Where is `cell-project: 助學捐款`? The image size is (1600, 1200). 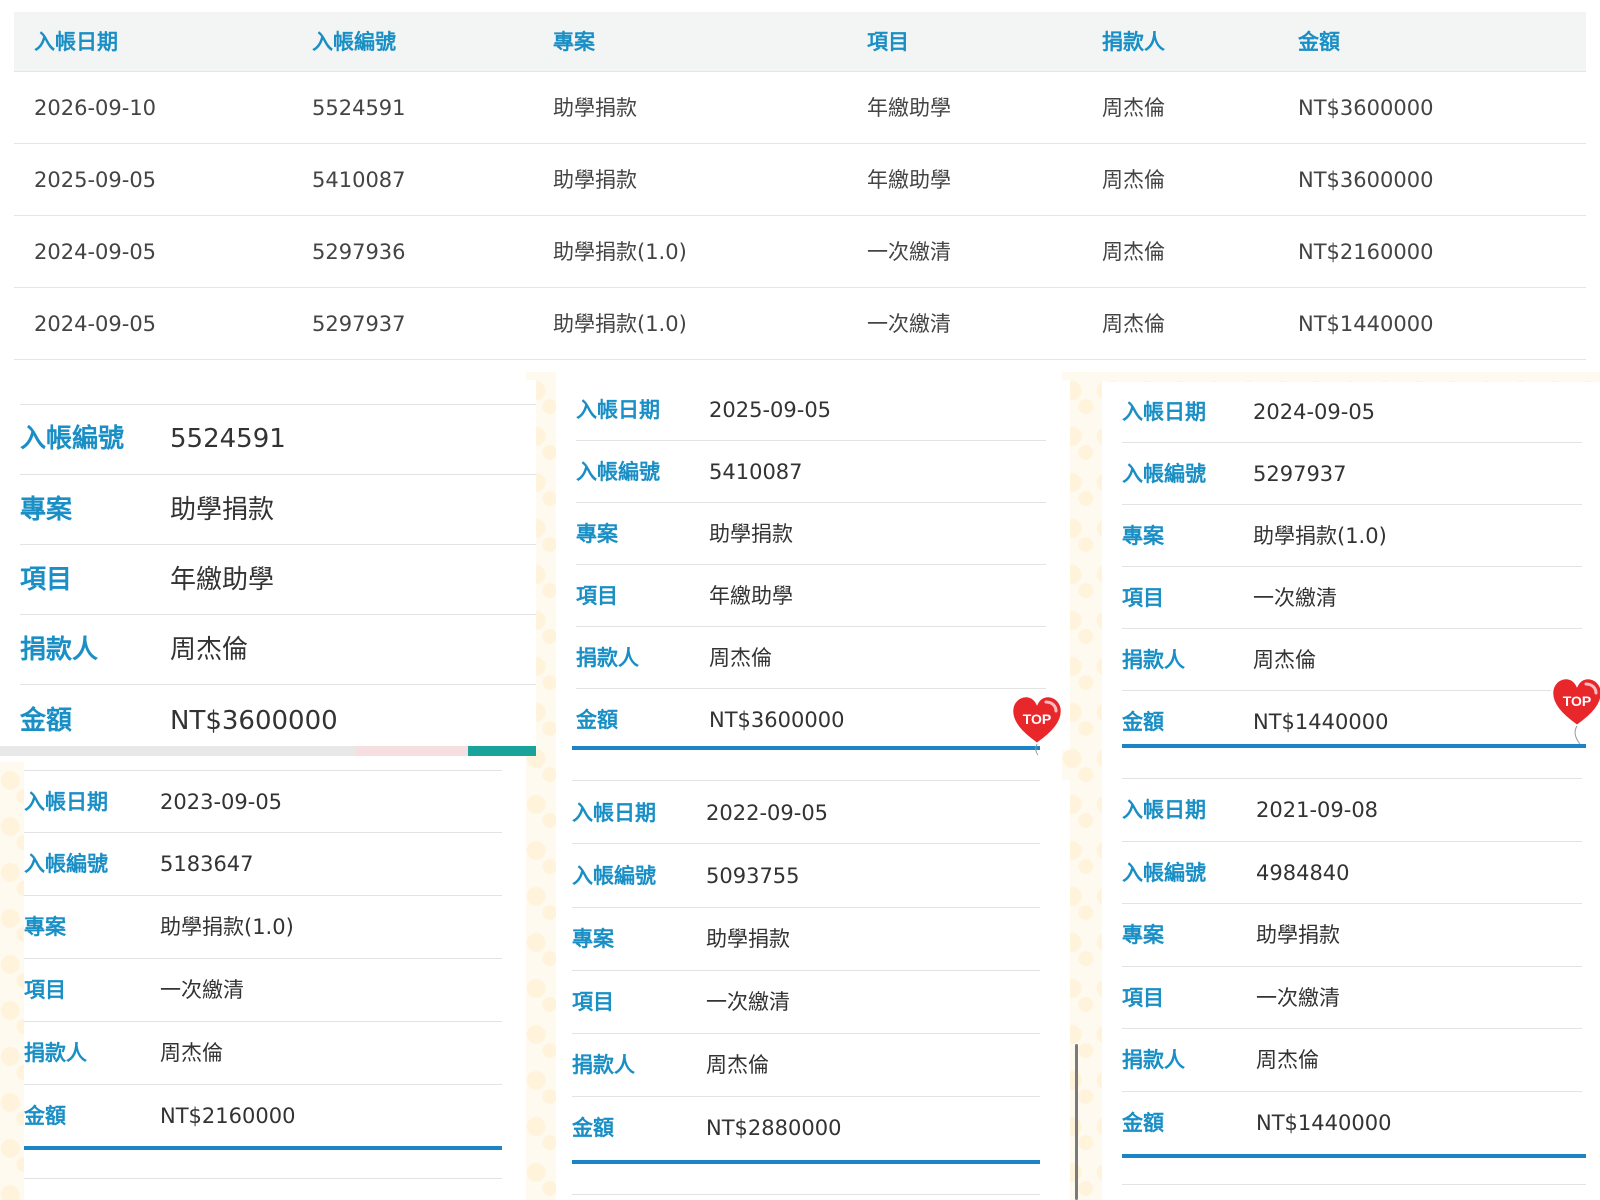
cell-project: 助學捐款 is located at coordinates (595, 180).